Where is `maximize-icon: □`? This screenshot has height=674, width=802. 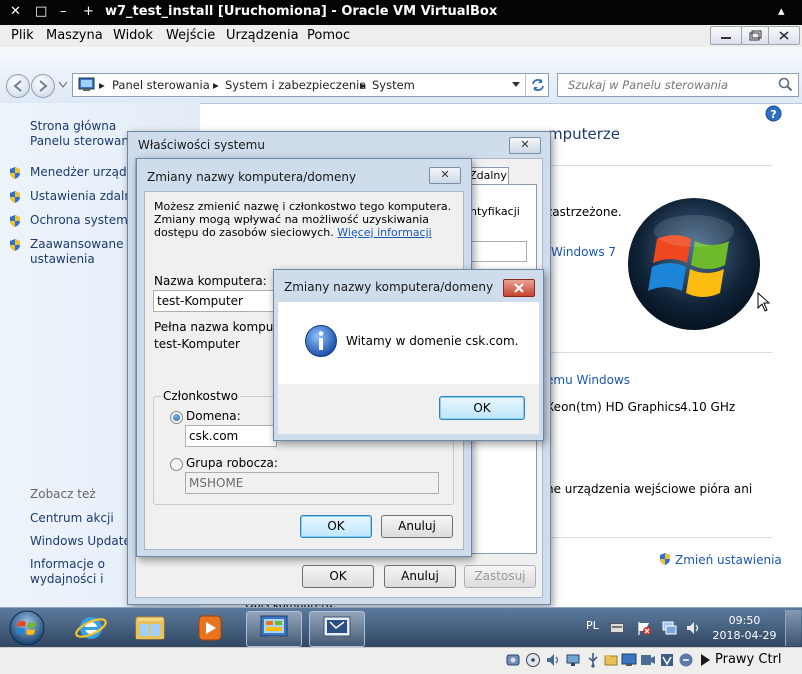 maximize-icon: □ is located at coordinates (41, 11).